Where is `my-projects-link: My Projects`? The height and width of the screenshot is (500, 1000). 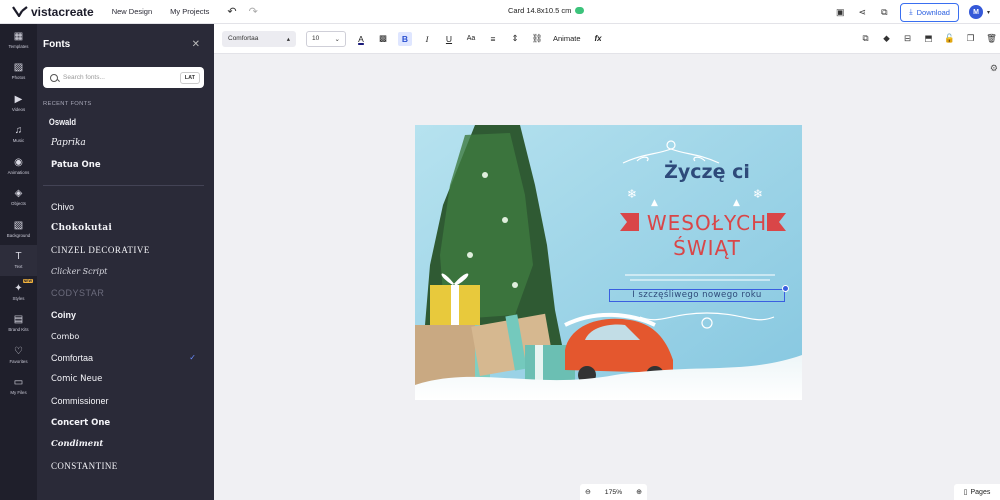 my-projects-link: My Projects is located at coordinates (189, 11).